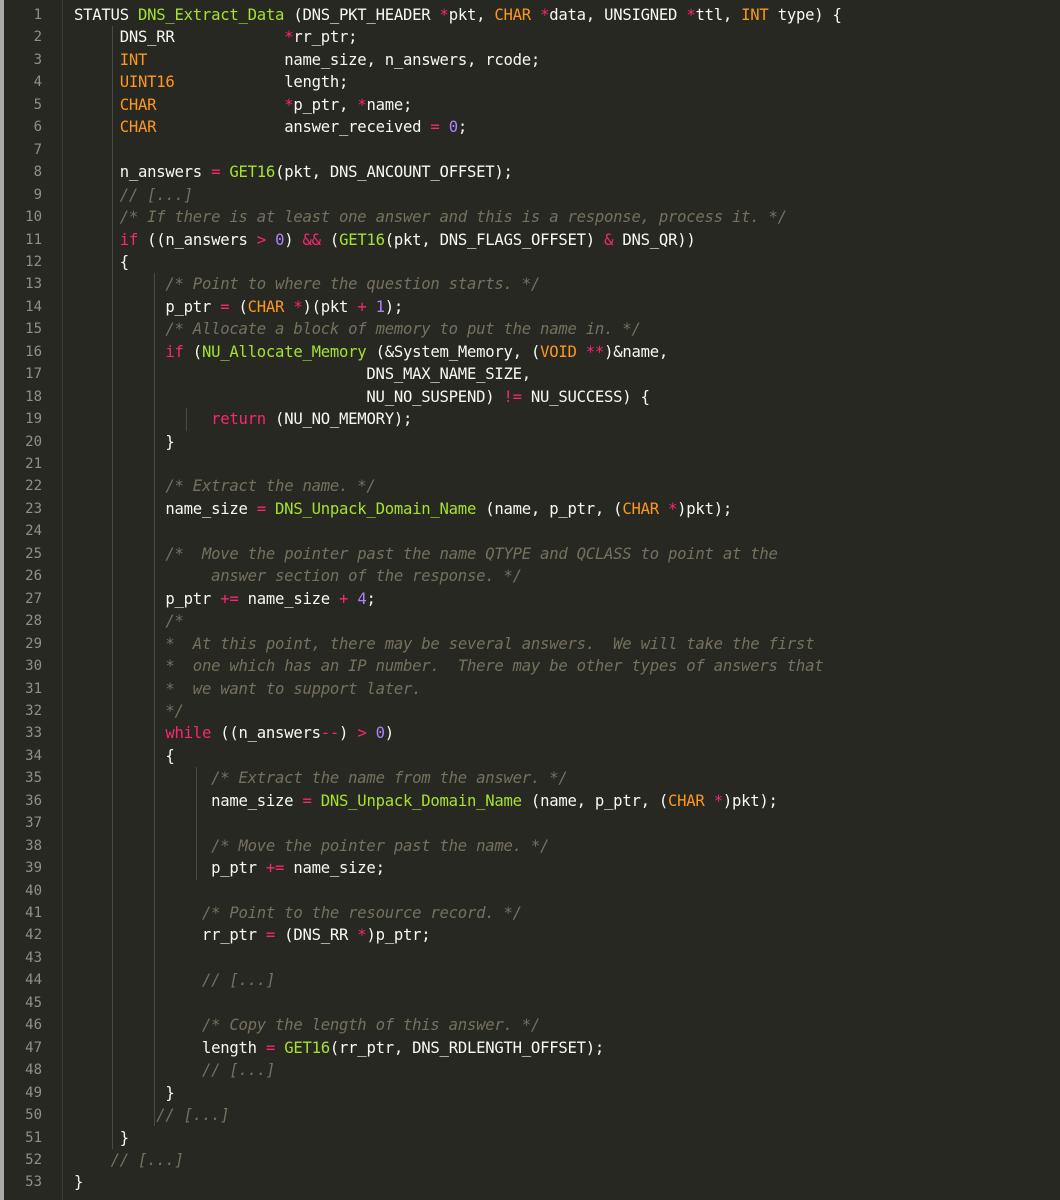 The image size is (1060, 1200). Describe the element at coordinates (532, 823) in the screenshot. I see `code-line: 37` at that location.